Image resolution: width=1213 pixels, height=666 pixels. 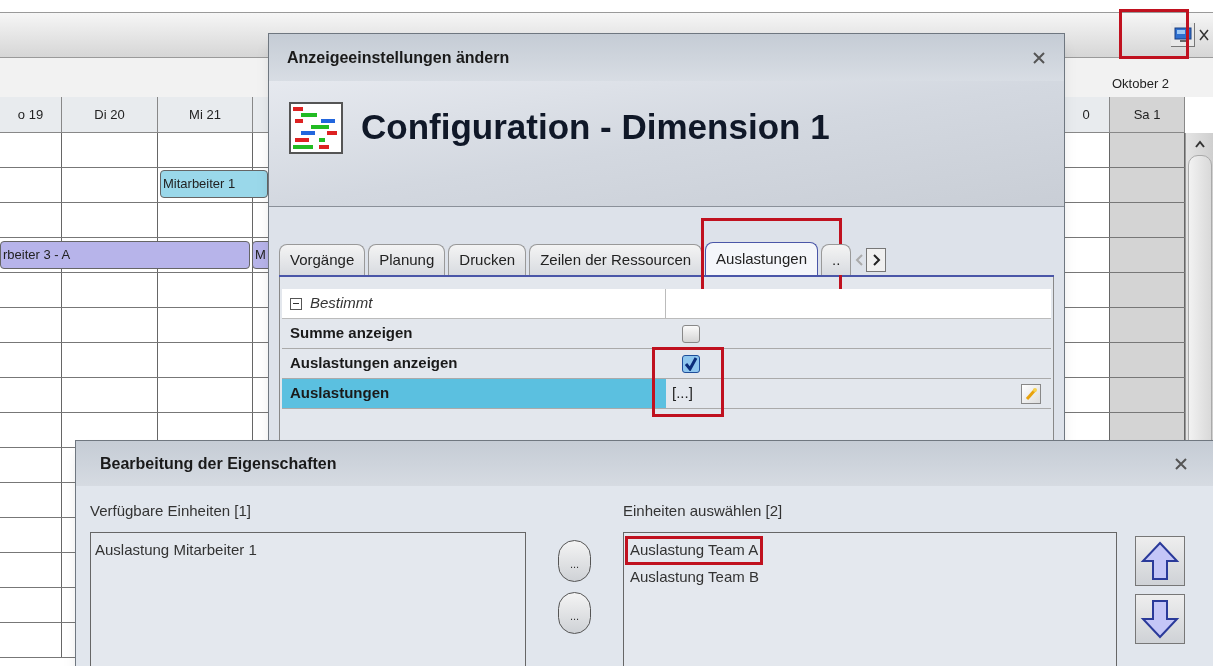 I want to click on tab: Planung, so click(x=407, y=259).